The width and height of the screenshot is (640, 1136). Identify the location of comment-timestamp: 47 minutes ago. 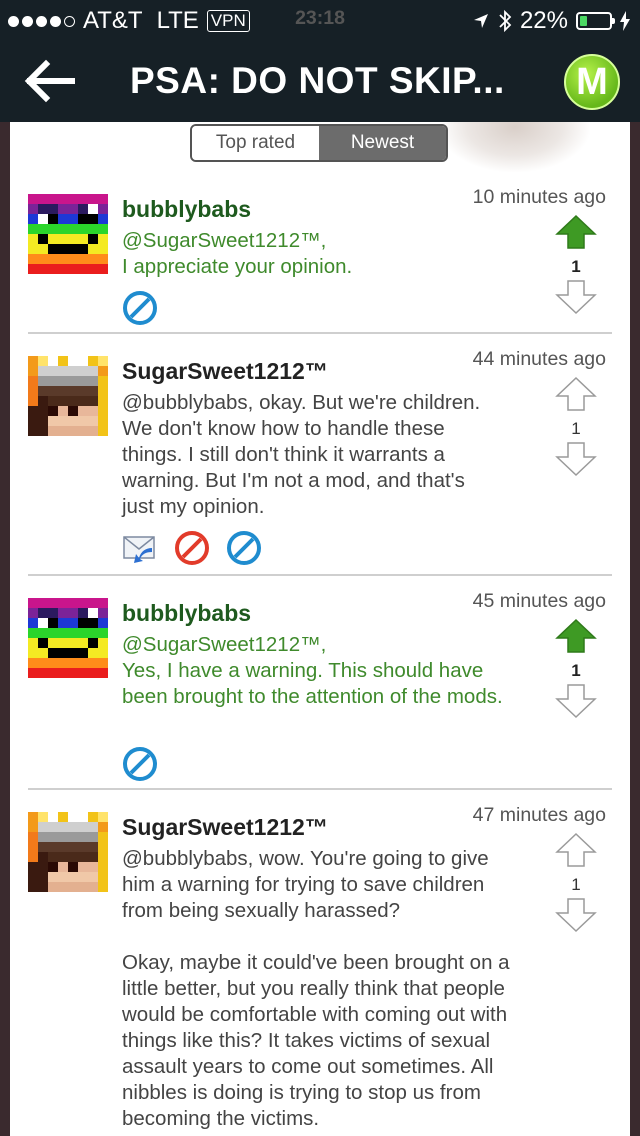
(539, 815).